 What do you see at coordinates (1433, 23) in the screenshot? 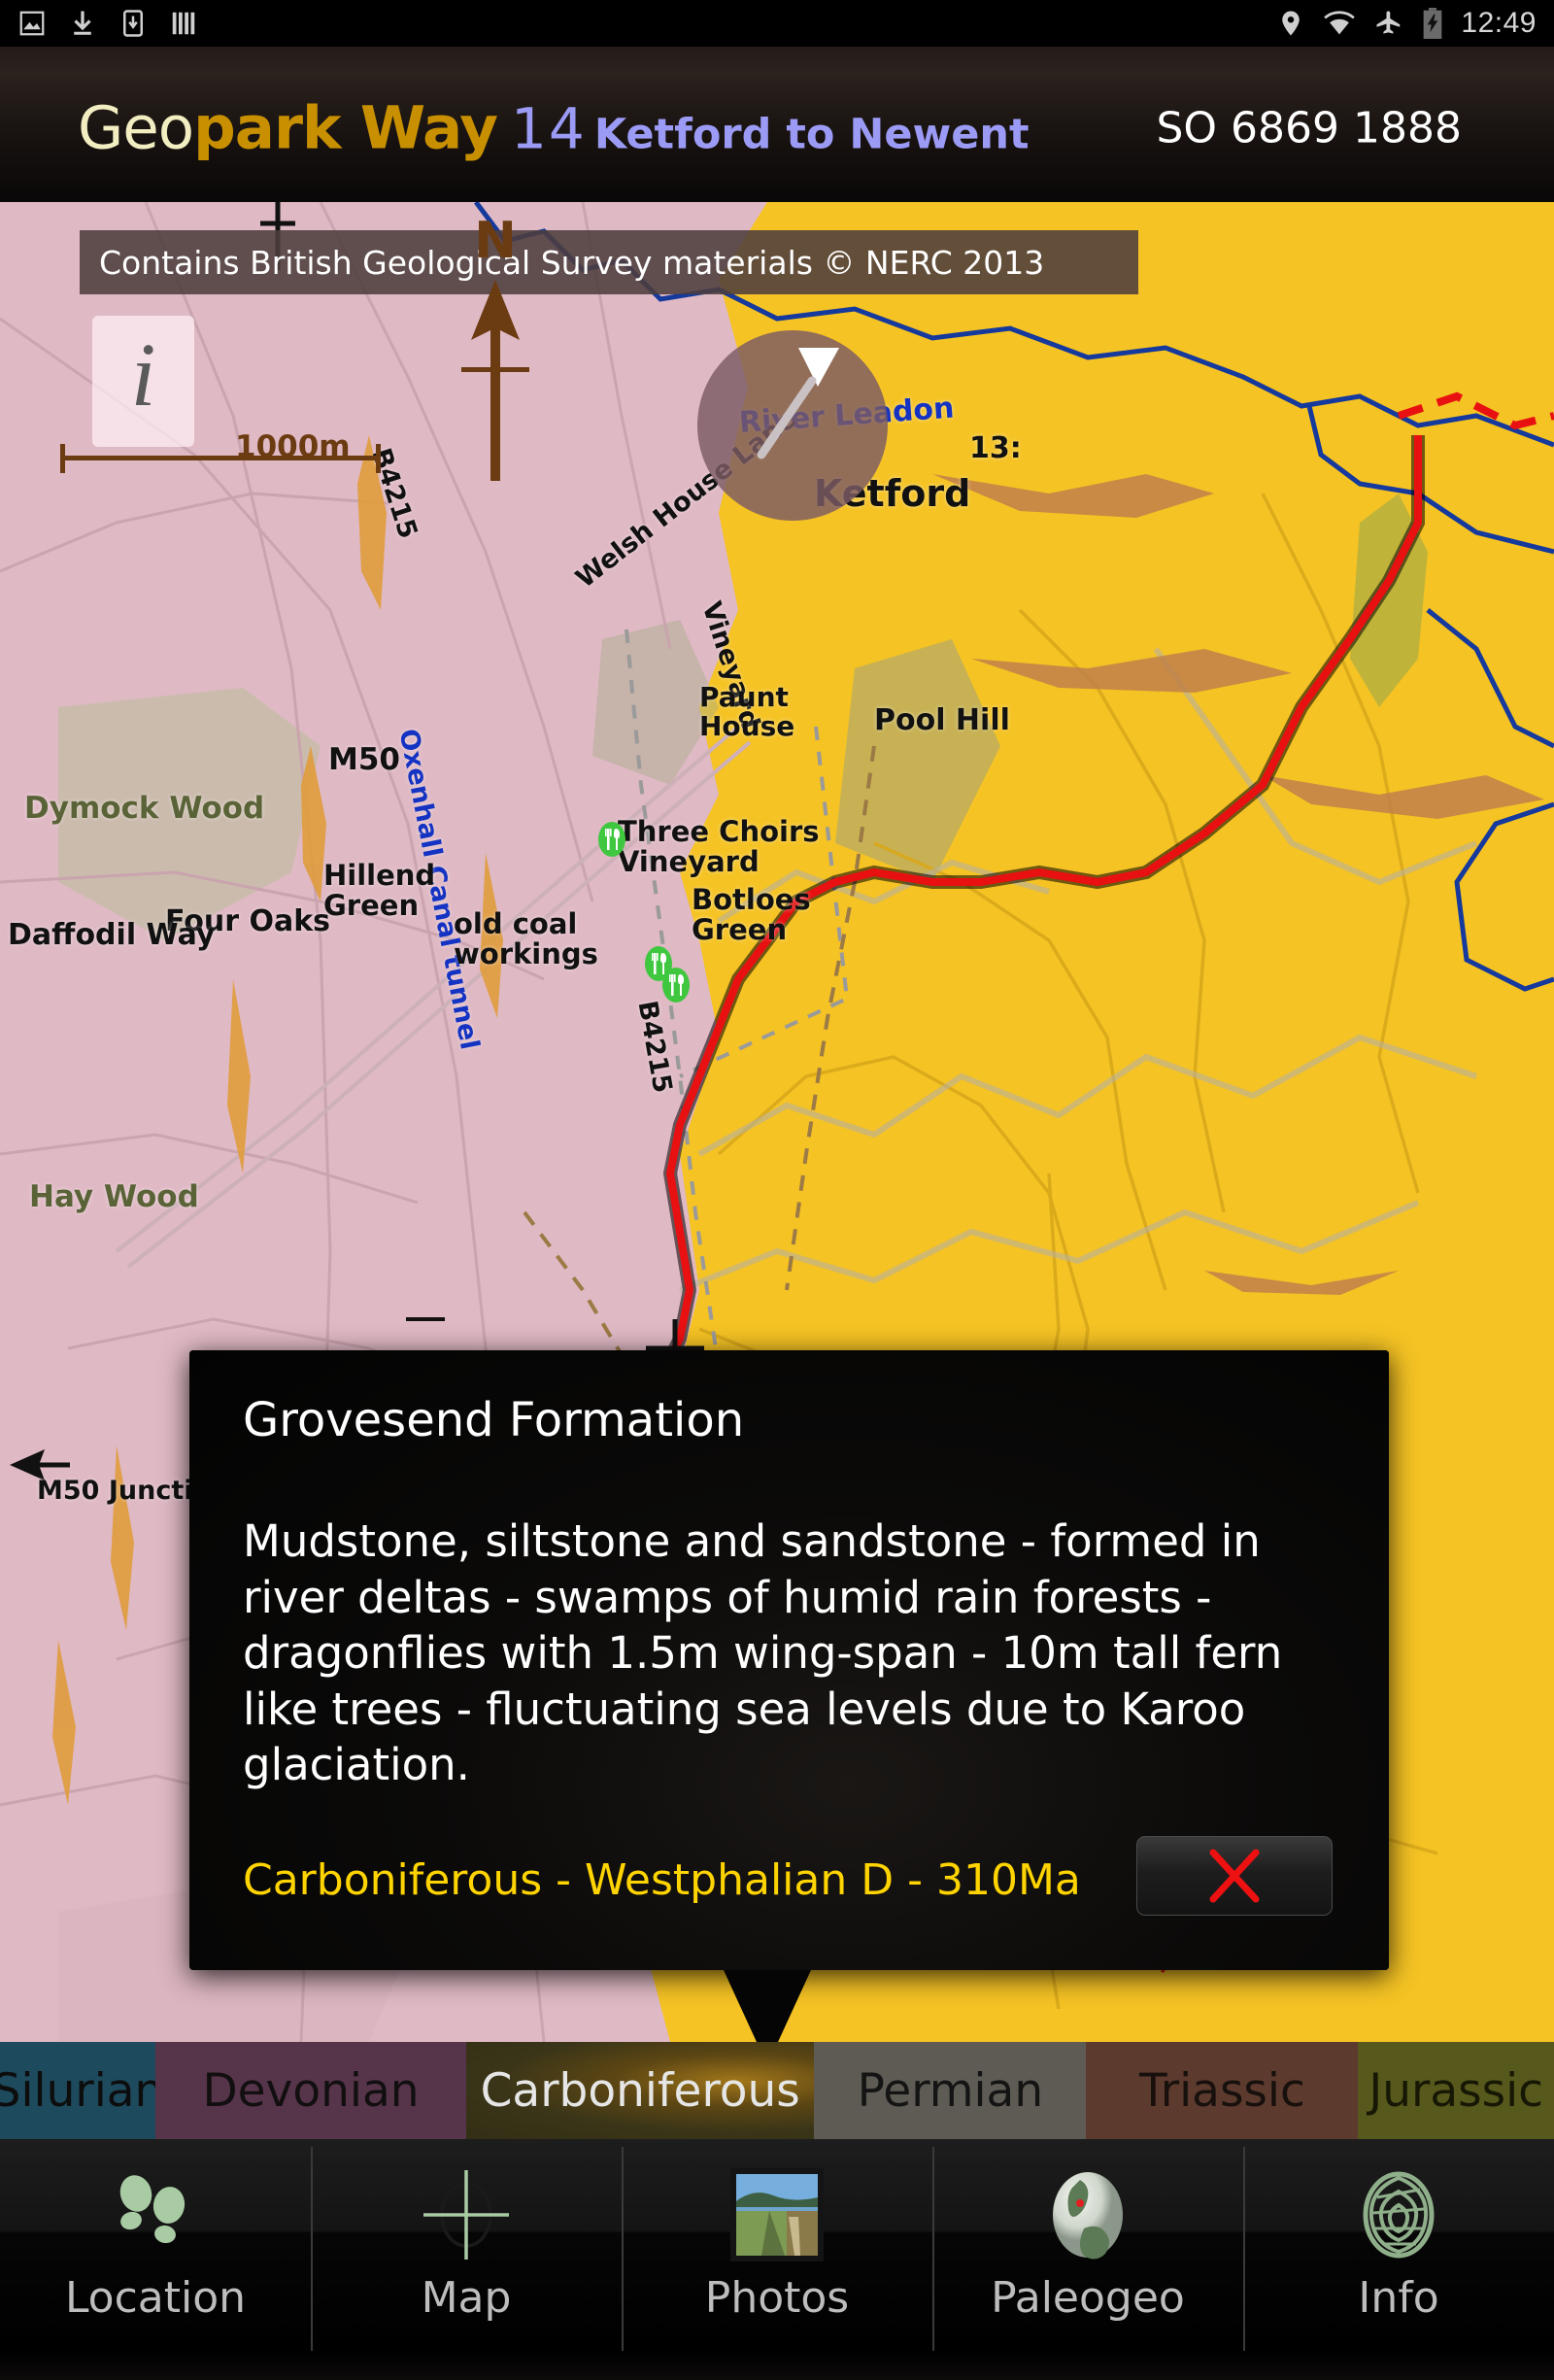
I see `battery-charging-icon` at bounding box center [1433, 23].